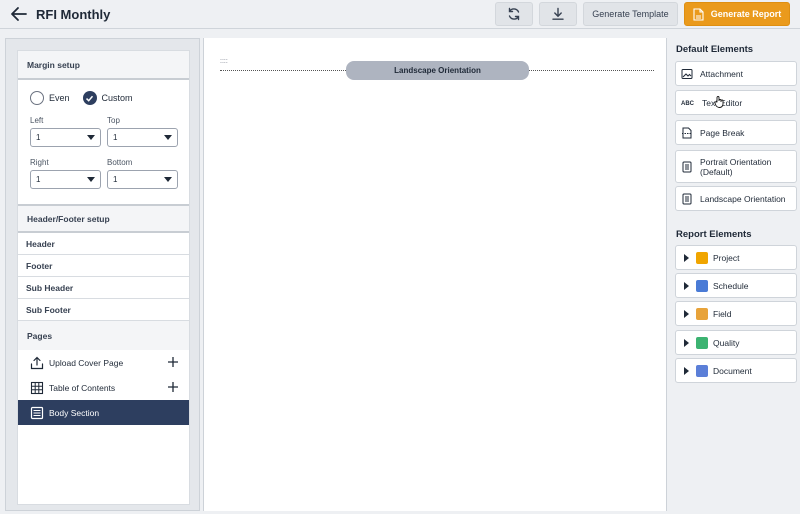 The image size is (800, 514). I want to click on report-elements-title: Report Elements, so click(714, 234).